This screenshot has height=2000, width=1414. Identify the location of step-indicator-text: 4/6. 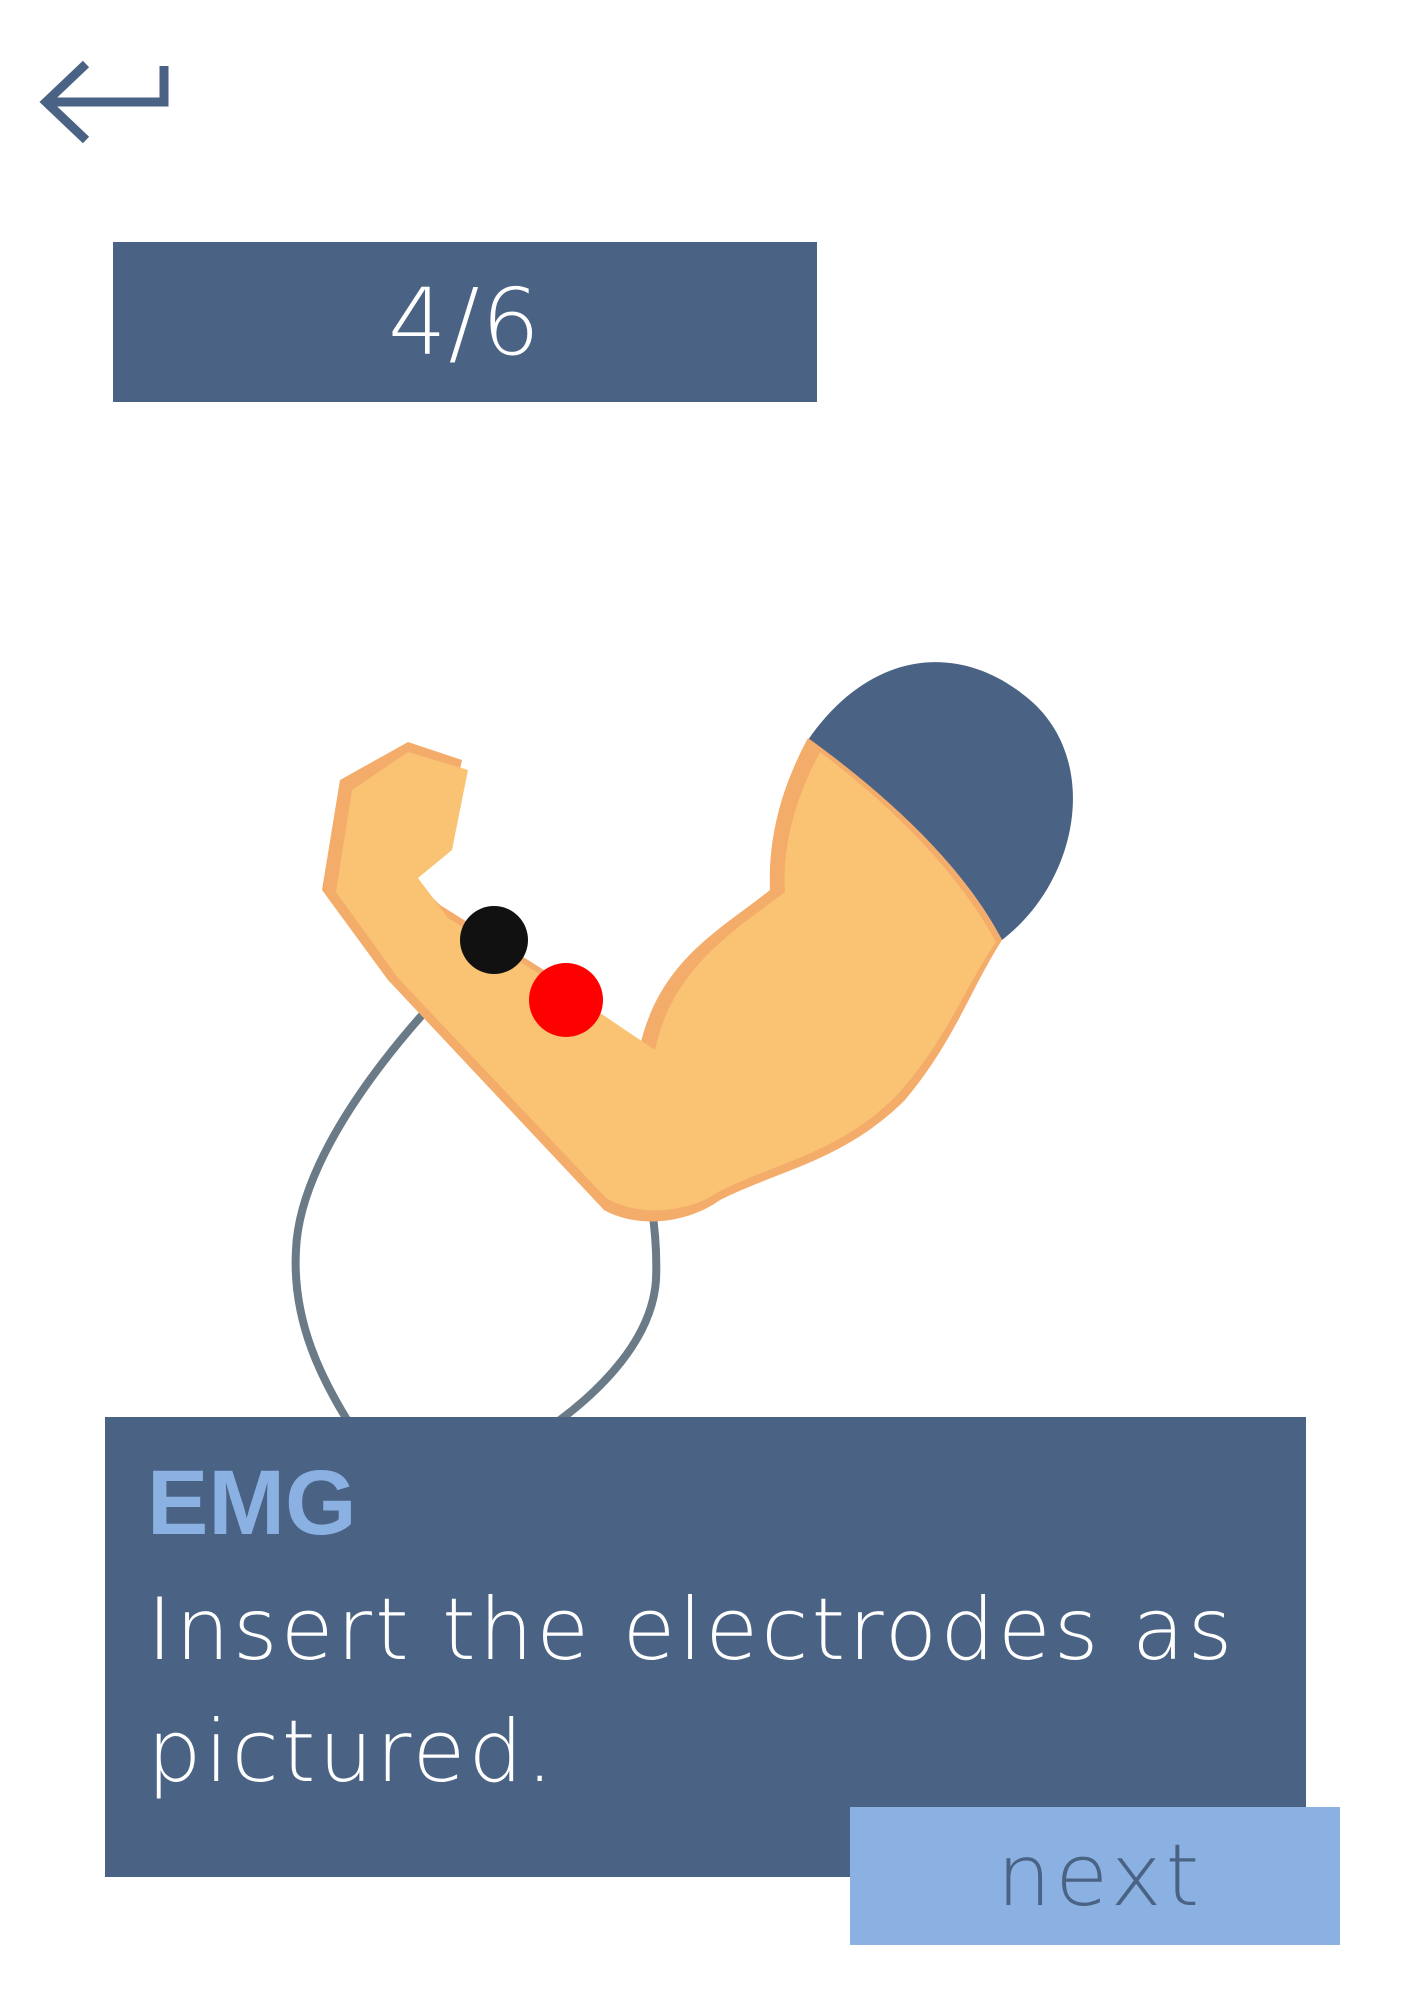
(465, 322).